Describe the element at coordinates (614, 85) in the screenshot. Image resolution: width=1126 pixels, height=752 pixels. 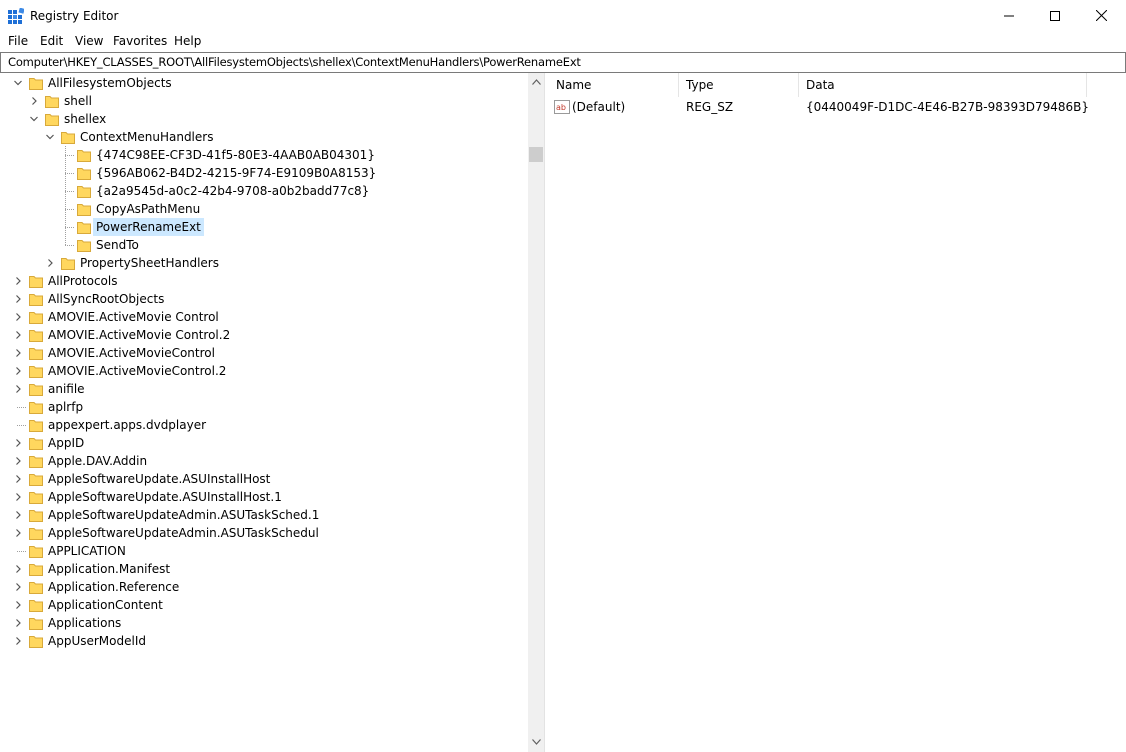
I see `column-header-name: Name` at that location.